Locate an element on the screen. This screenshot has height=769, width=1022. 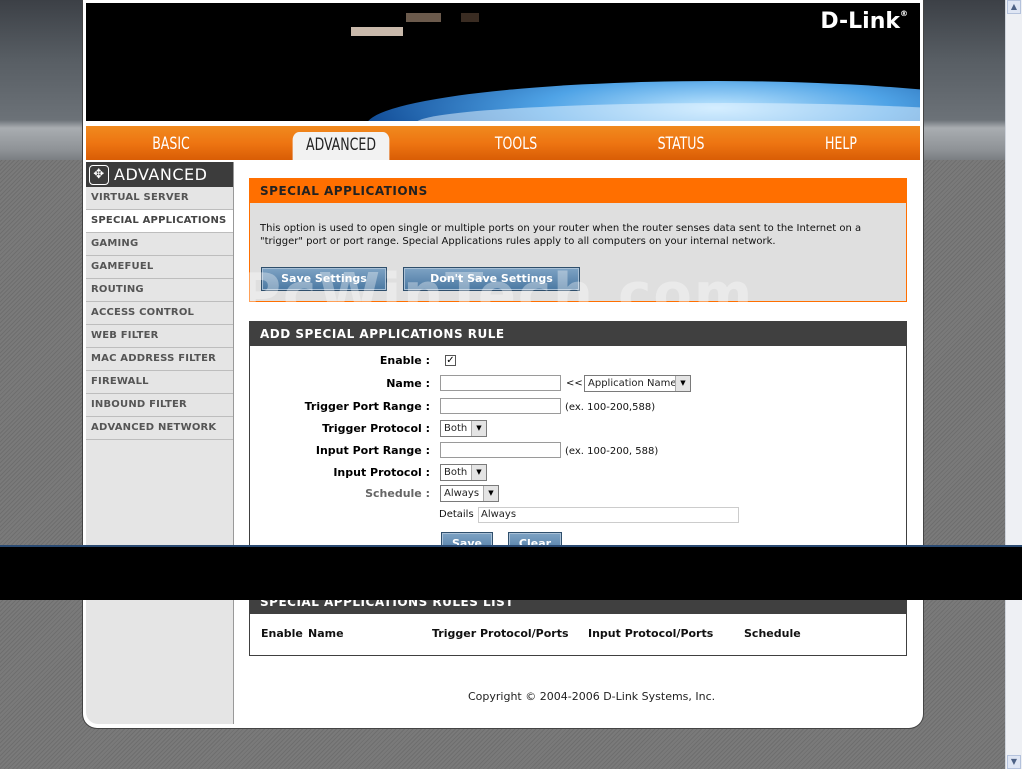
trigger-port-range-label: Trigger Port Range : is located at coordinates (367, 406).